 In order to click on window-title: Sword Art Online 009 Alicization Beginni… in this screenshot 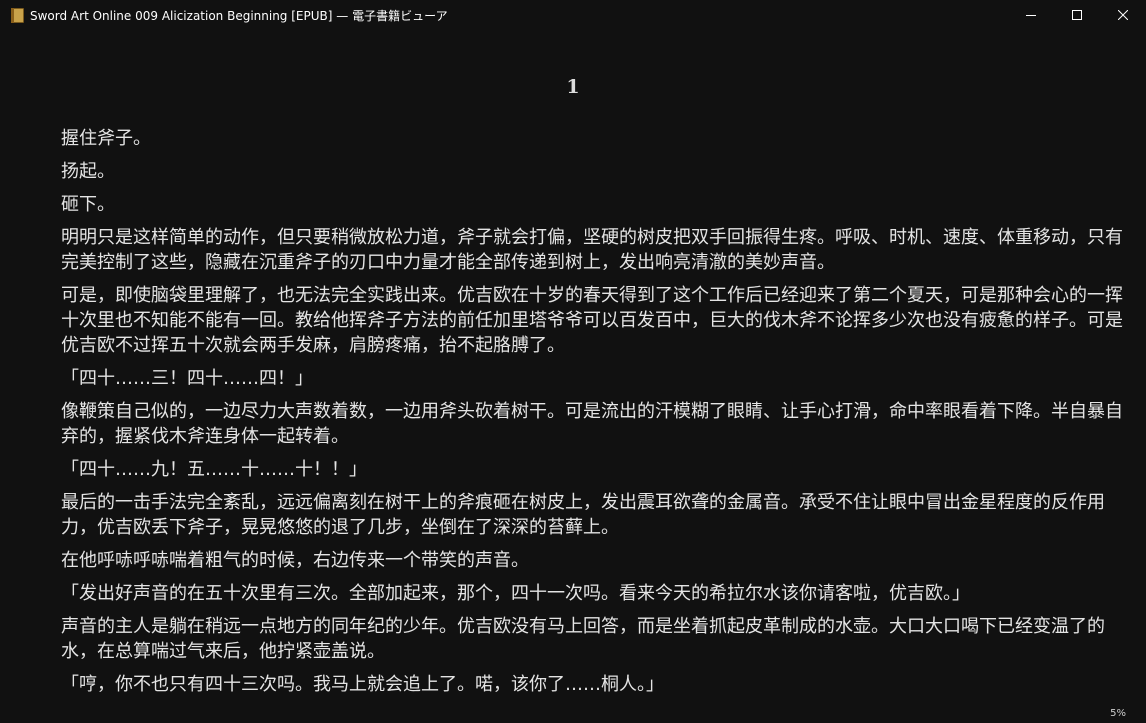, I will do `click(239, 15)`.